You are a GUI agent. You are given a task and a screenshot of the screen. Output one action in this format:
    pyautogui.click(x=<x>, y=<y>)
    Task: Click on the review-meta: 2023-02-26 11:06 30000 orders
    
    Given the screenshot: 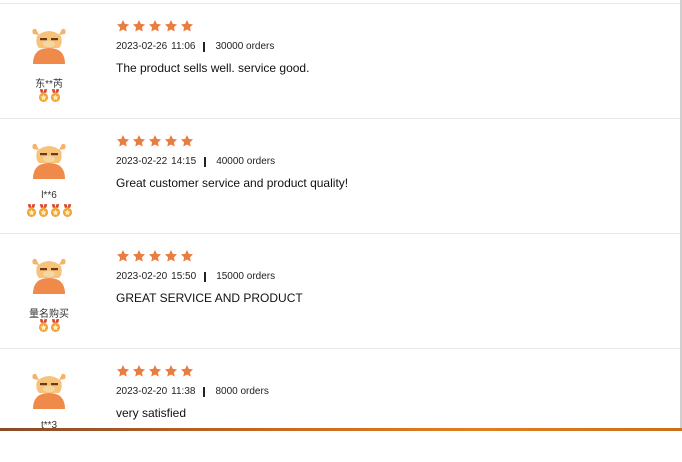 What is the action you would take?
    pyautogui.click(x=195, y=46)
    